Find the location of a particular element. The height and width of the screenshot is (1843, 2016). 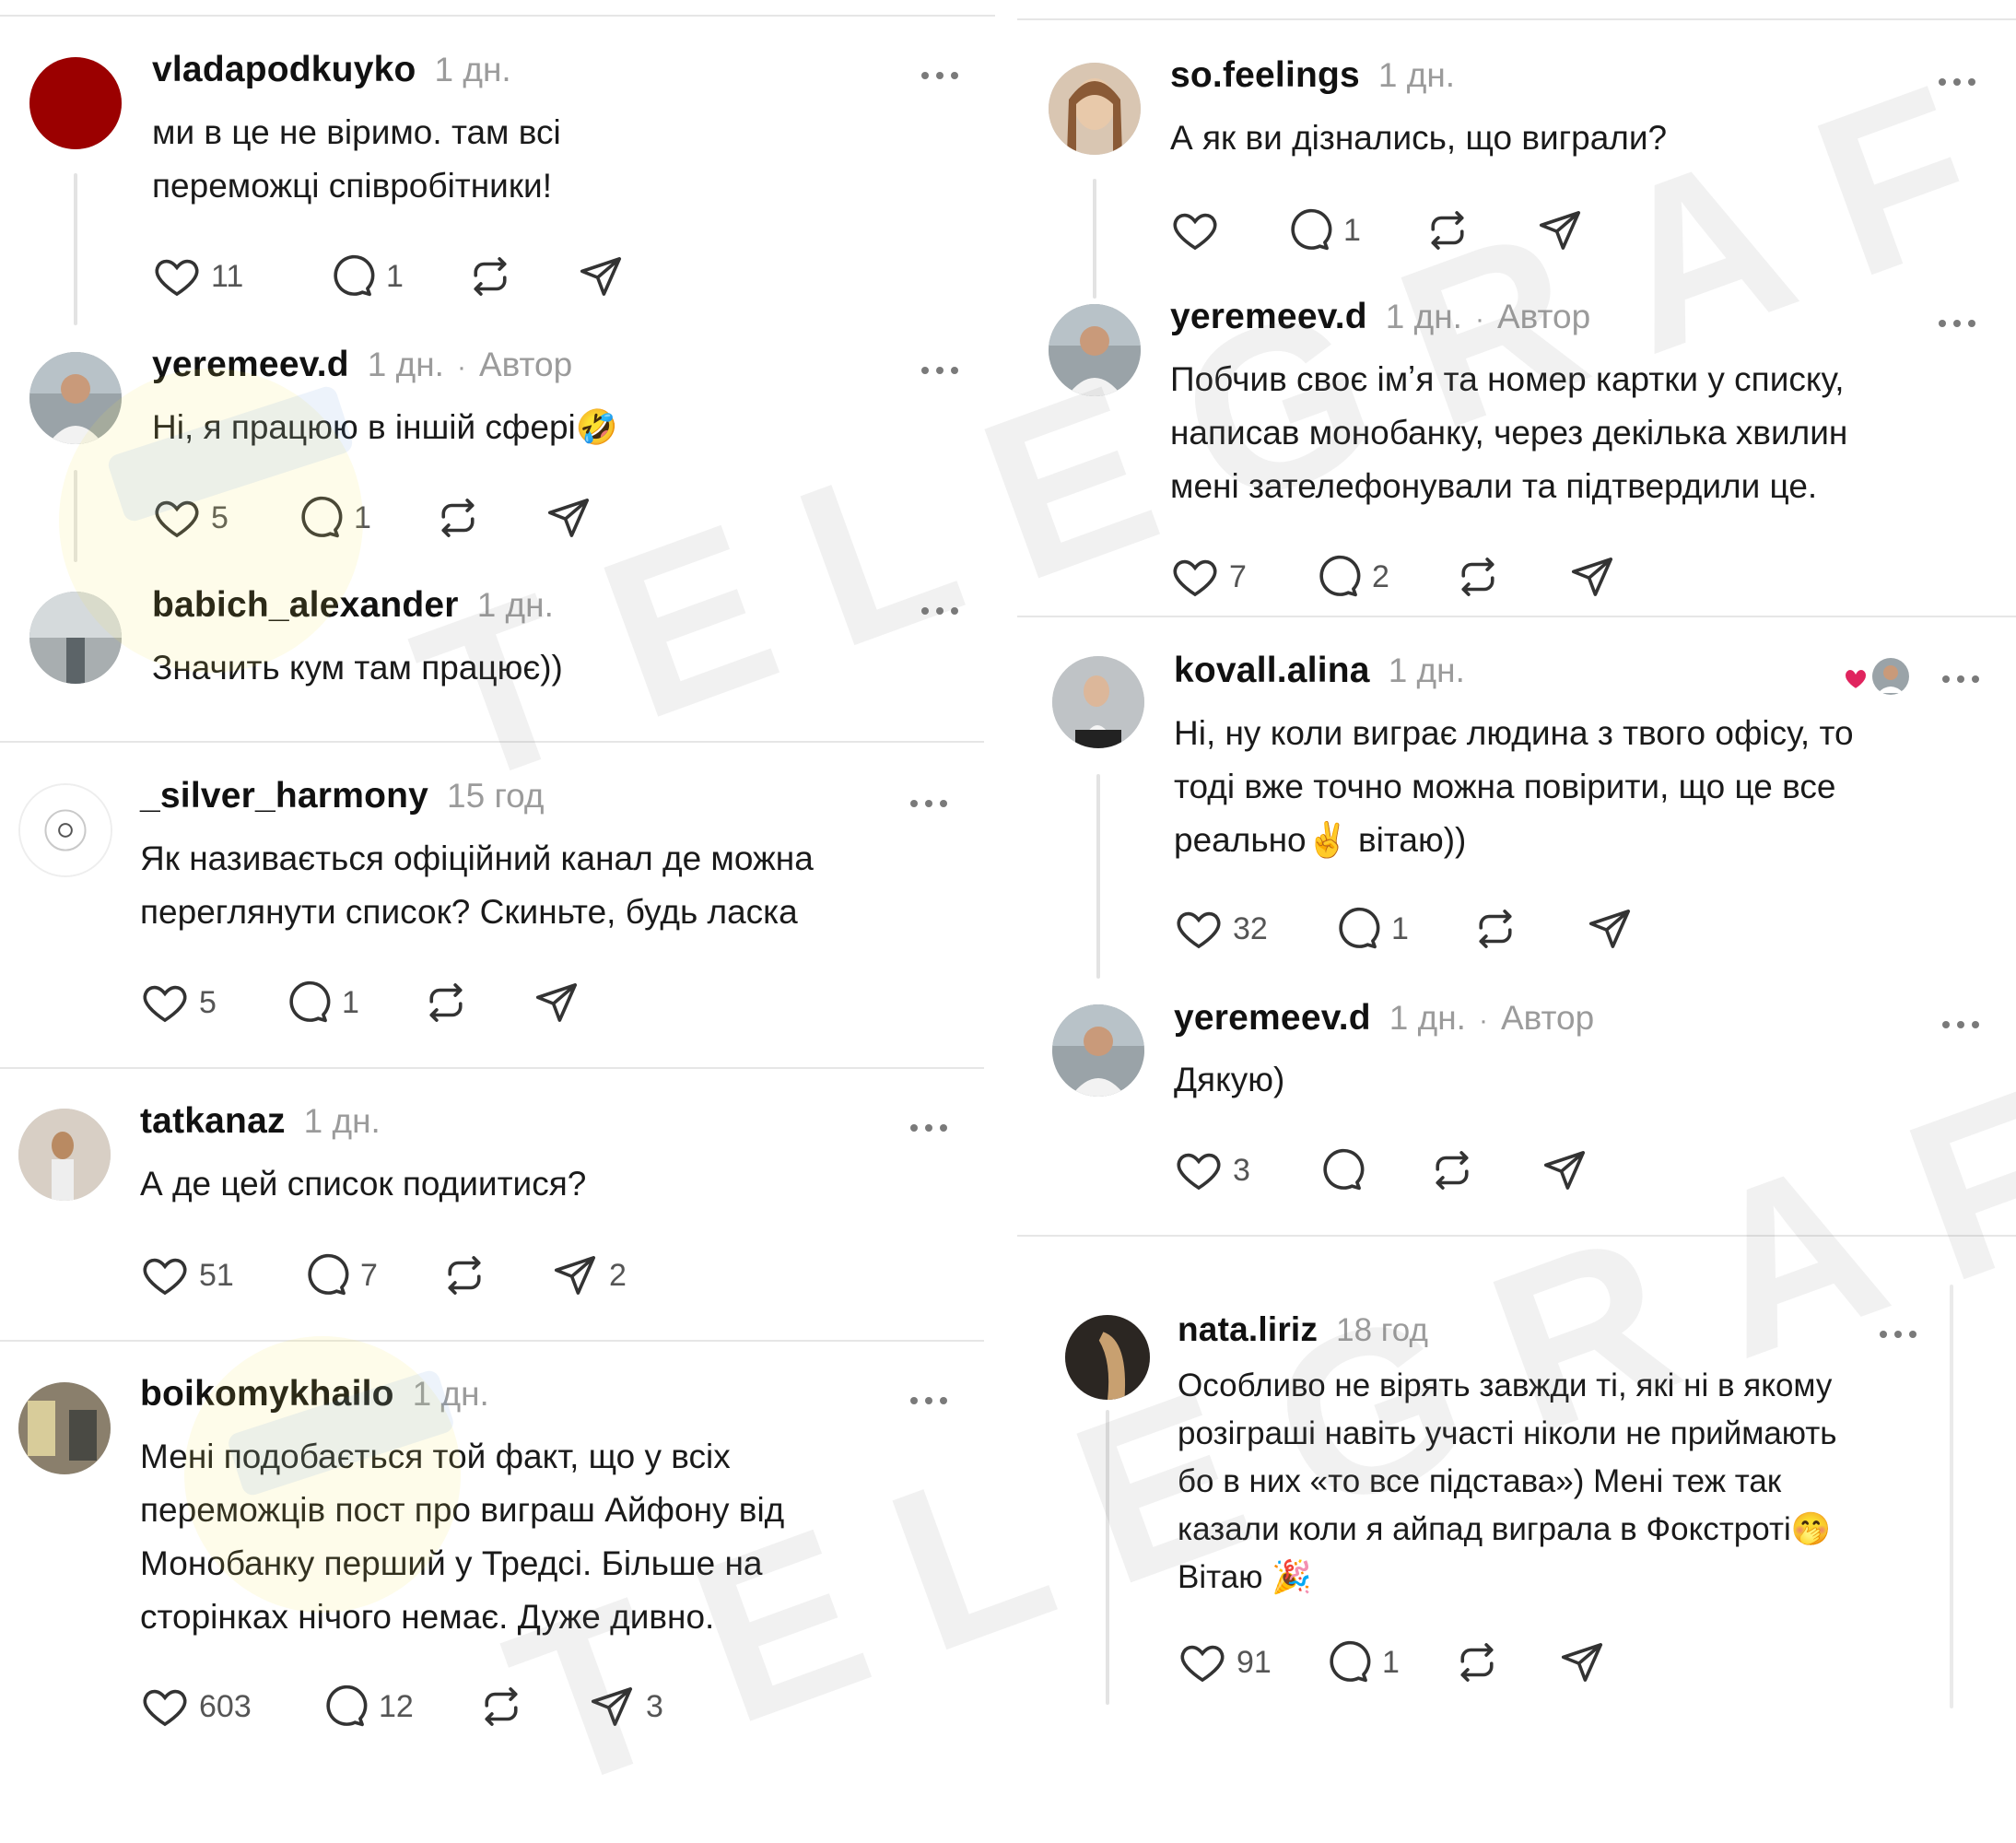

reply-button: 7 is located at coordinates (370, 1275).